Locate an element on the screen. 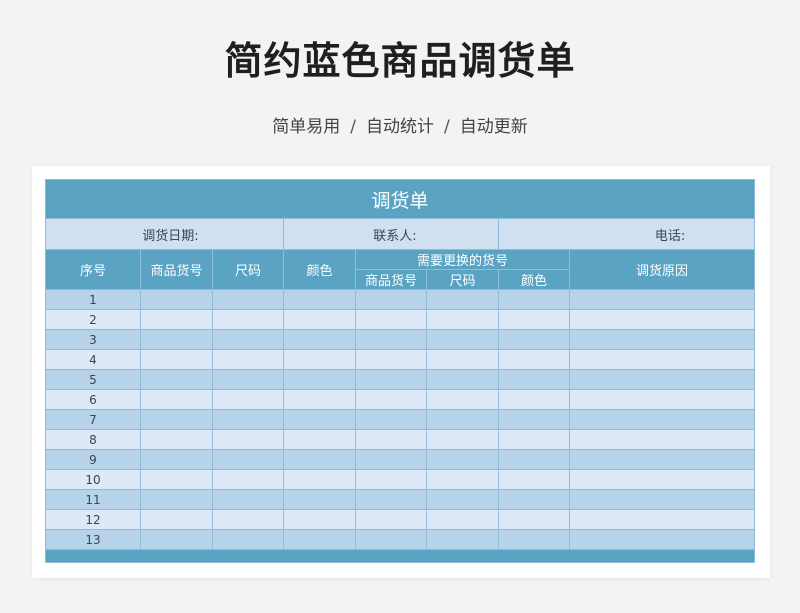  contact-label: 联系人: is located at coordinates (391, 234).